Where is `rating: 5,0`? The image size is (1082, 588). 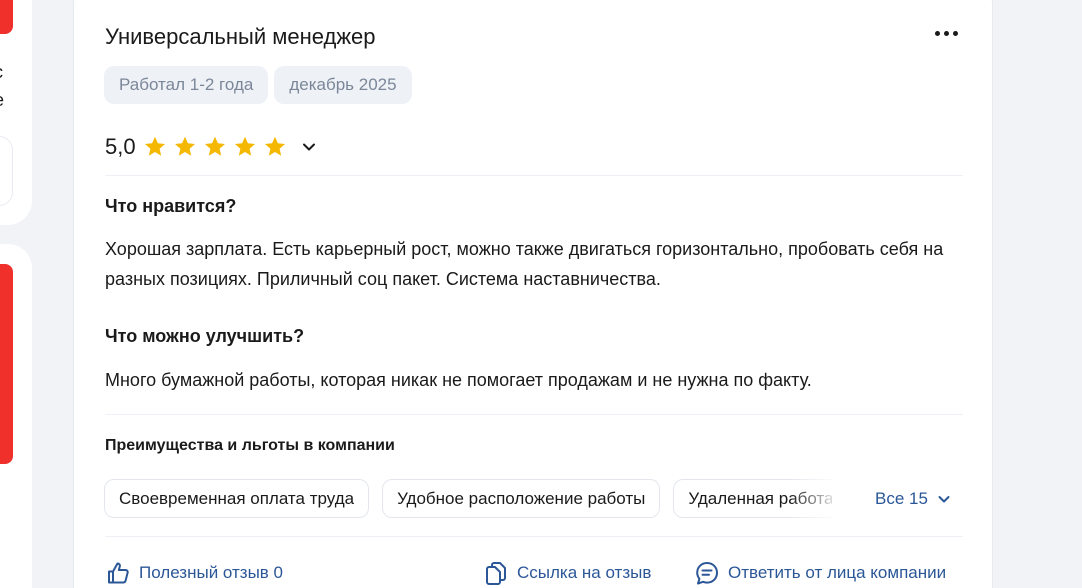
rating: 5,0 is located at coordinates (212, 147).